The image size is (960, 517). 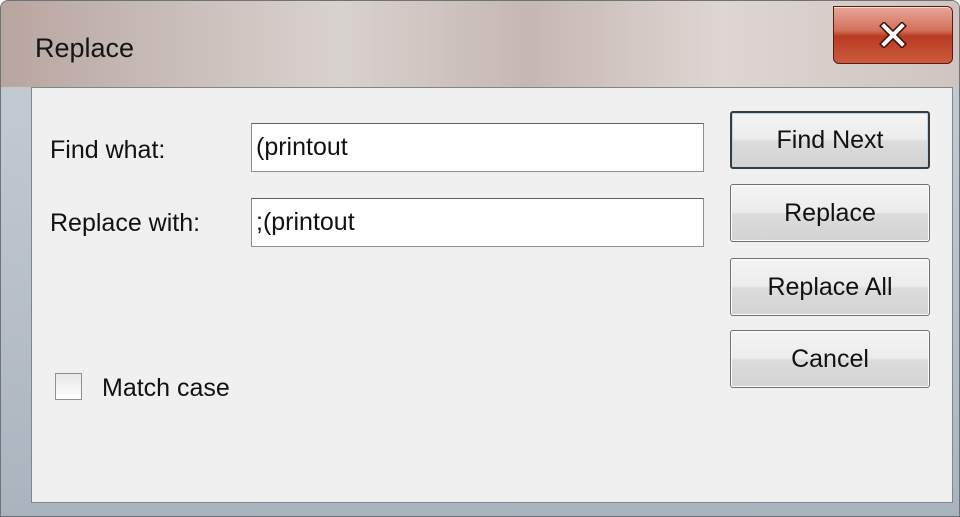 I want to click on find-next-button: Find Next, so click(x=830, y=140).